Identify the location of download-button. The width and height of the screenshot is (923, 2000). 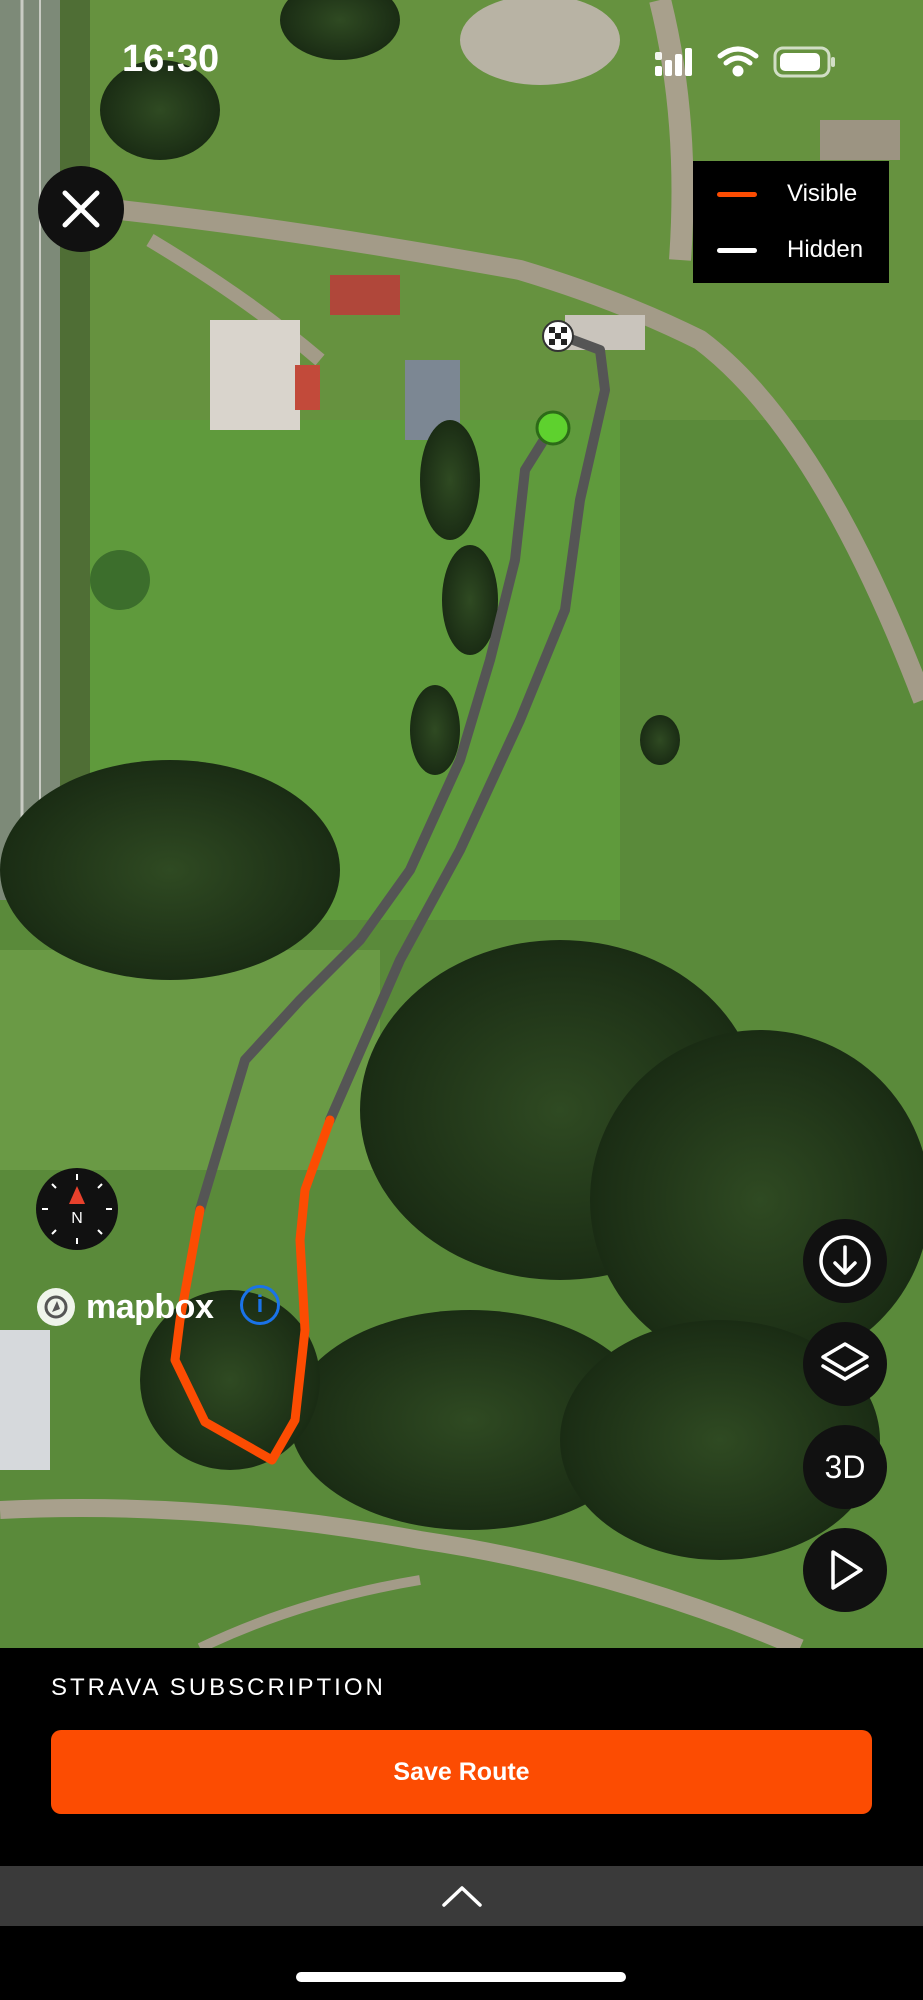
(845, 1261).